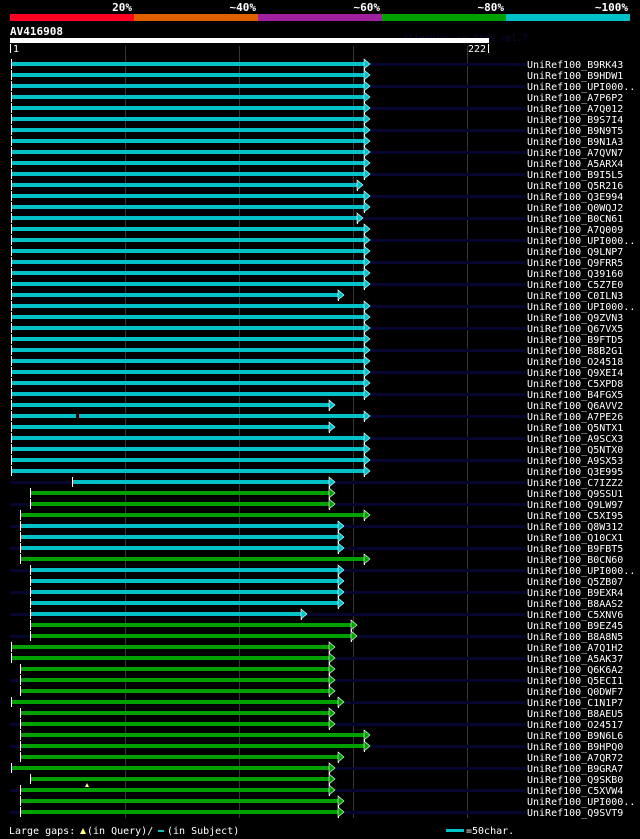  Describe the element at coordinates (575, 208) in the screenshot. I see `hit-label: UniRef100_Q0WQJ2` at that location.